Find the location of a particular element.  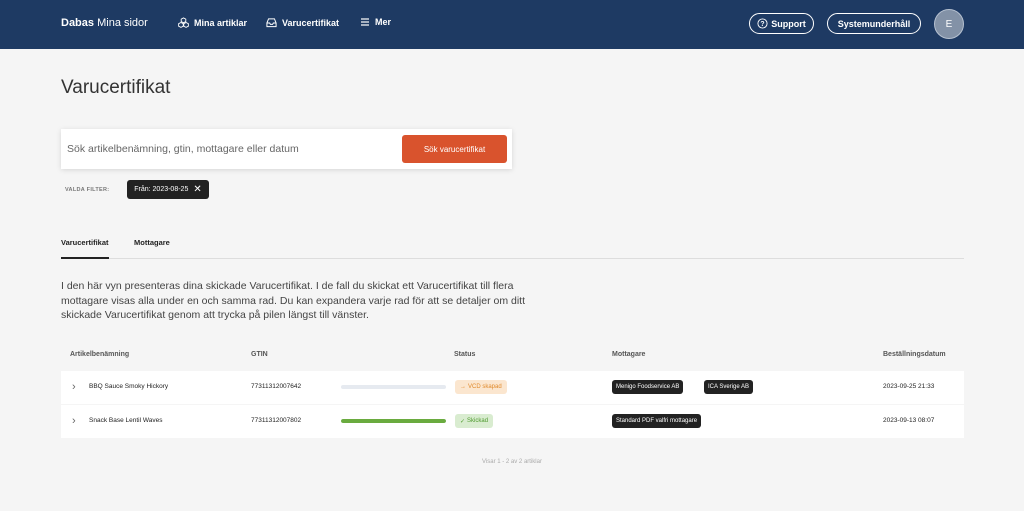

help-circle-icon: ? is located at coordinates (762, 23).